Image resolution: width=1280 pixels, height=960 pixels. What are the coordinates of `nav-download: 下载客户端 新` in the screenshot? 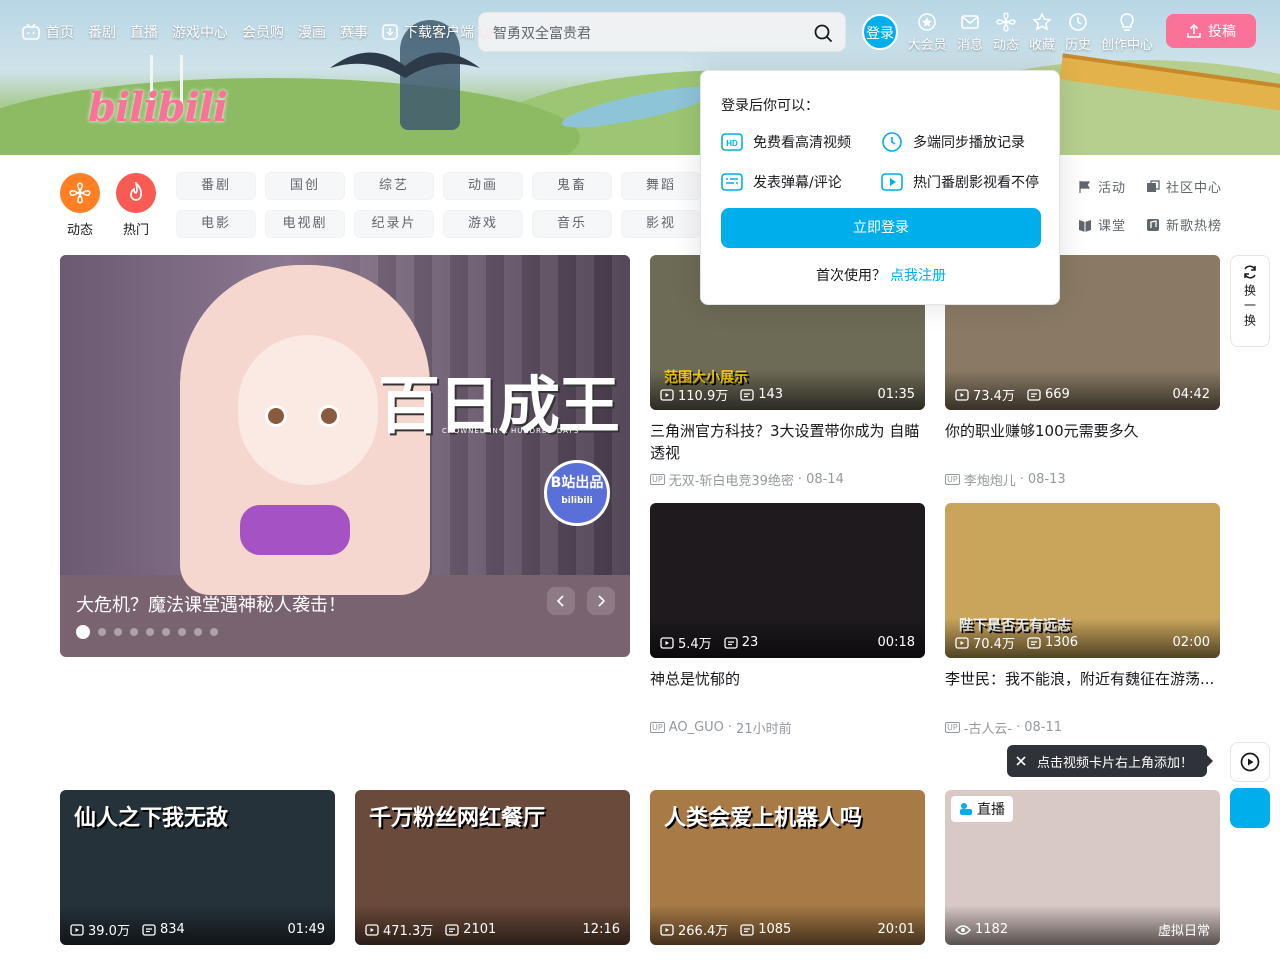 It's located at (438, 32).